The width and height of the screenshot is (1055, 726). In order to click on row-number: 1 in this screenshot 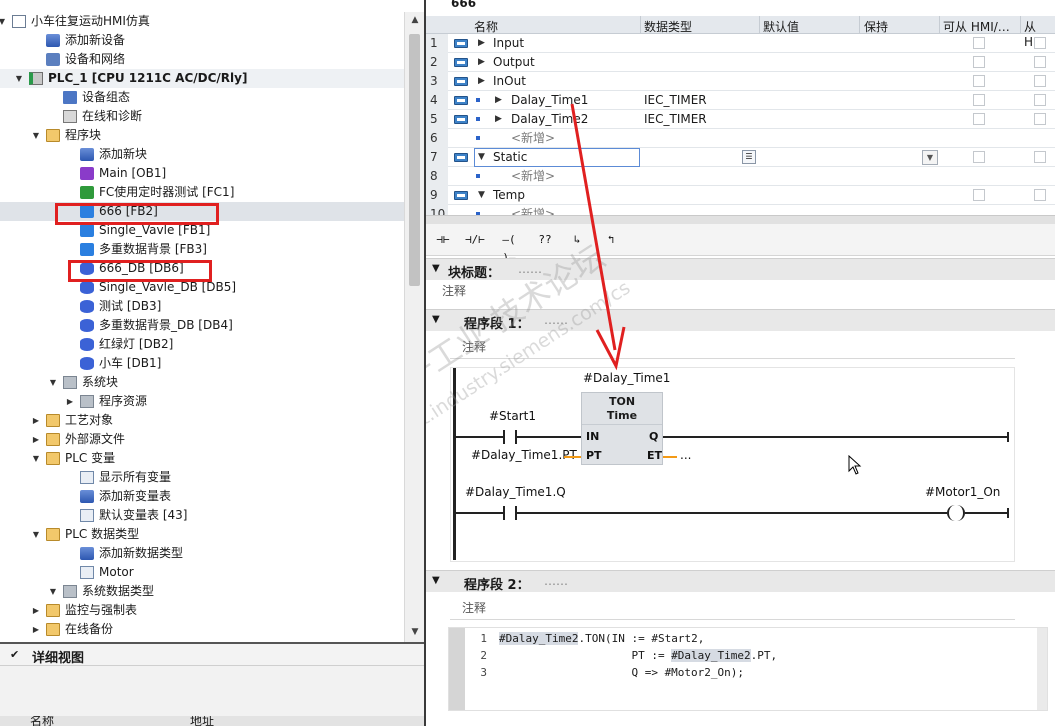, I will do `click(437, 43)`.